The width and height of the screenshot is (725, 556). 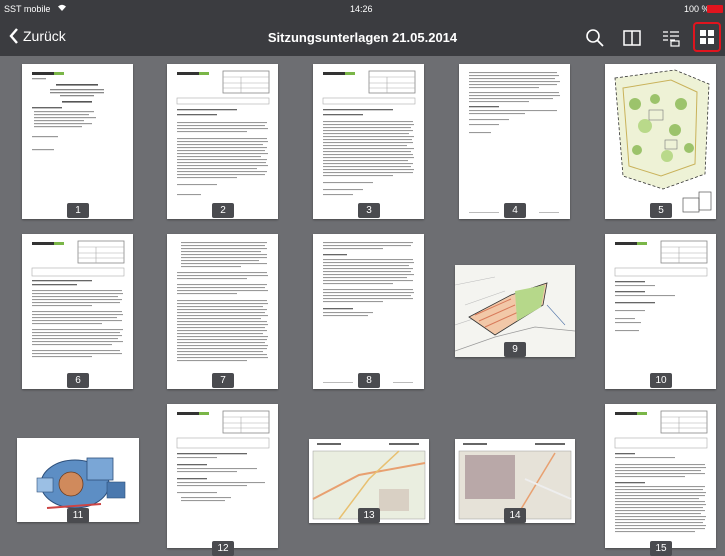 I want to click on outline-button, so click(x=671, y=38).